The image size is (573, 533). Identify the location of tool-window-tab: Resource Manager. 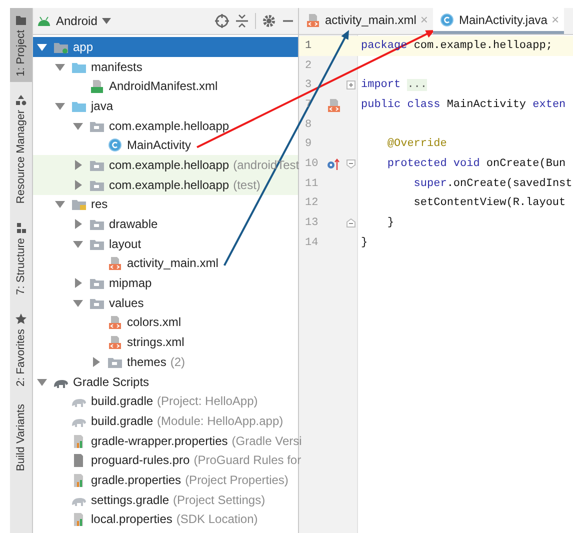
(21, 149).